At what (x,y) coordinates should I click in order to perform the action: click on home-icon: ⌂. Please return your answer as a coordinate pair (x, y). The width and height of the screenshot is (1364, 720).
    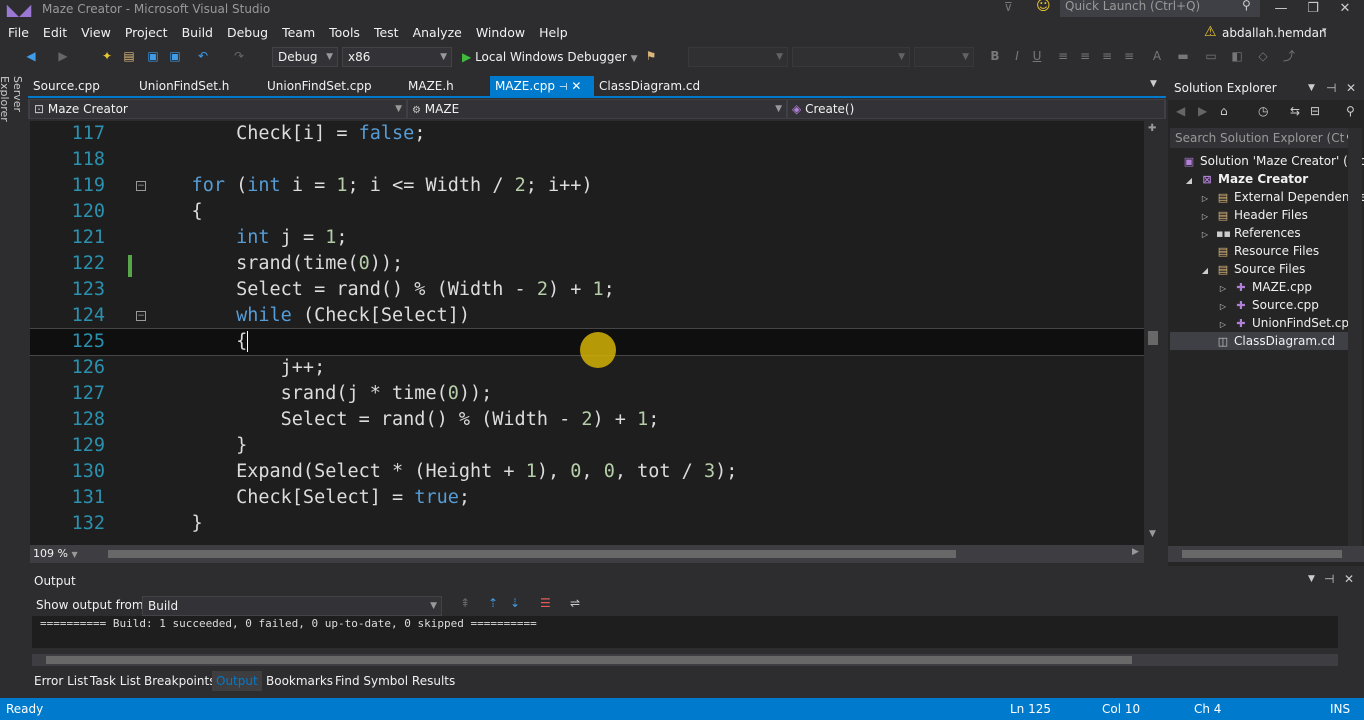
    Looking at the image, I should click on (1224, 111).